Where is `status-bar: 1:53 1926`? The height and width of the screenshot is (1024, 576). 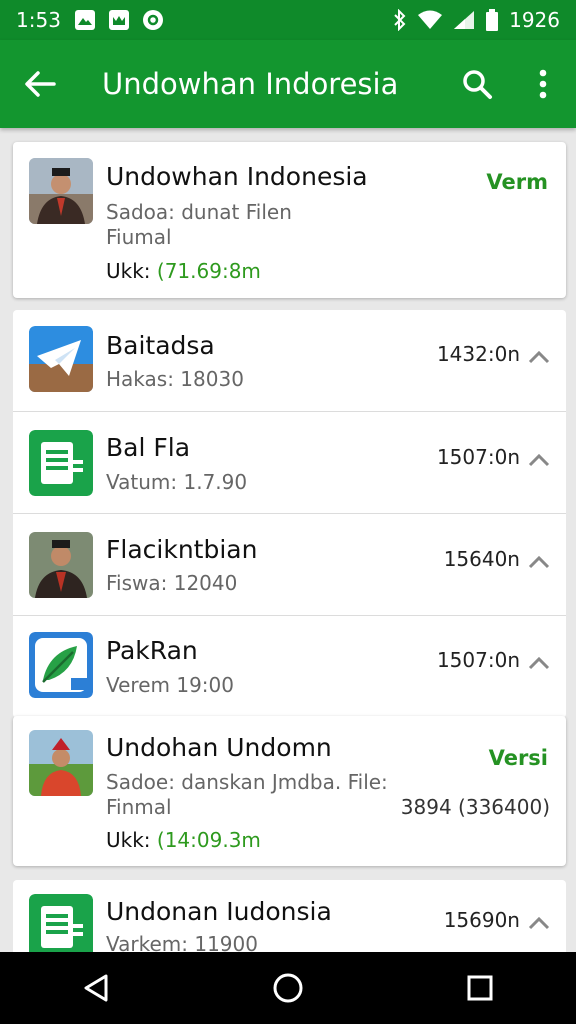 status-bar: 1:53 1926 is located at coordinates (288, 20).